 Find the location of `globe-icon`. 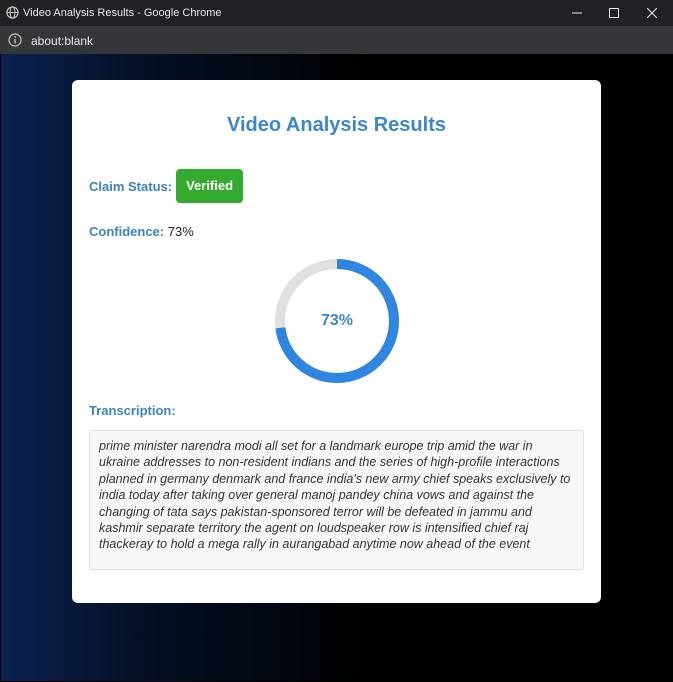

globe-icon is located at coordinates (12, 12).